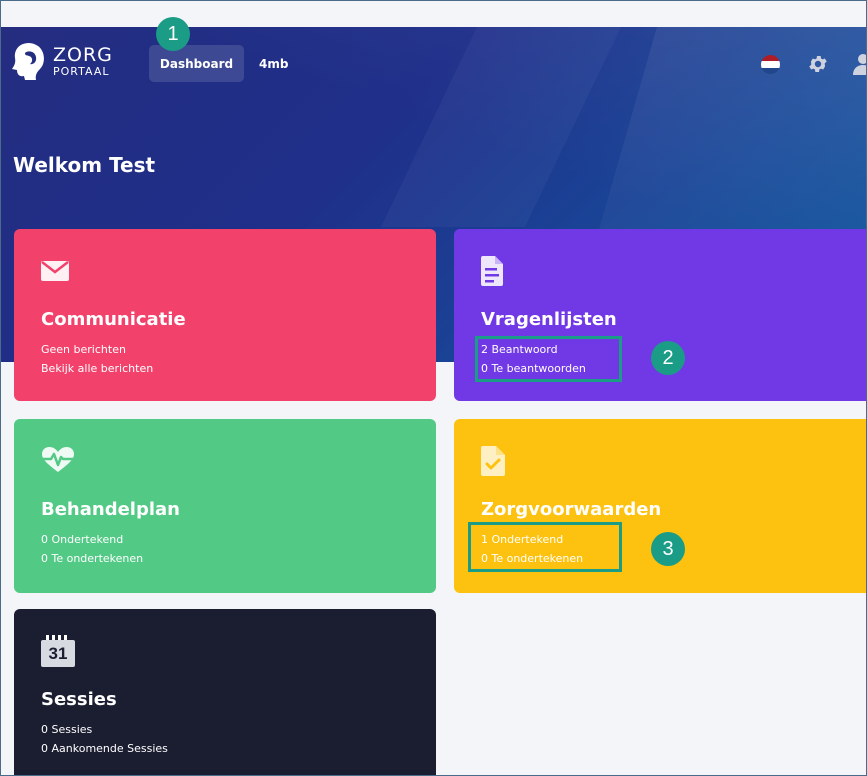  Describe the element at coordinates (55, 271) in the screenshot. I see `envelope-icon` at that location.